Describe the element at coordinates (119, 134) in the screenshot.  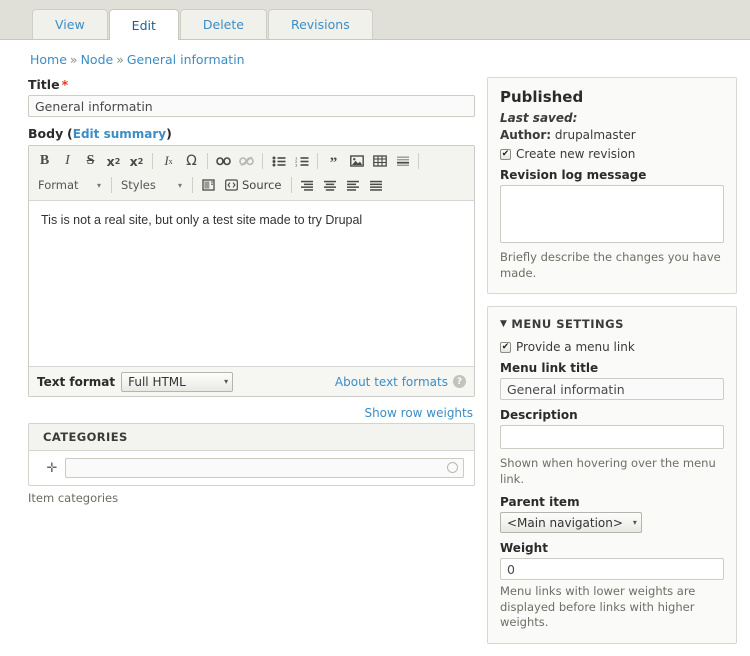
I see `edit-summary-link: Edit summary` at that location.